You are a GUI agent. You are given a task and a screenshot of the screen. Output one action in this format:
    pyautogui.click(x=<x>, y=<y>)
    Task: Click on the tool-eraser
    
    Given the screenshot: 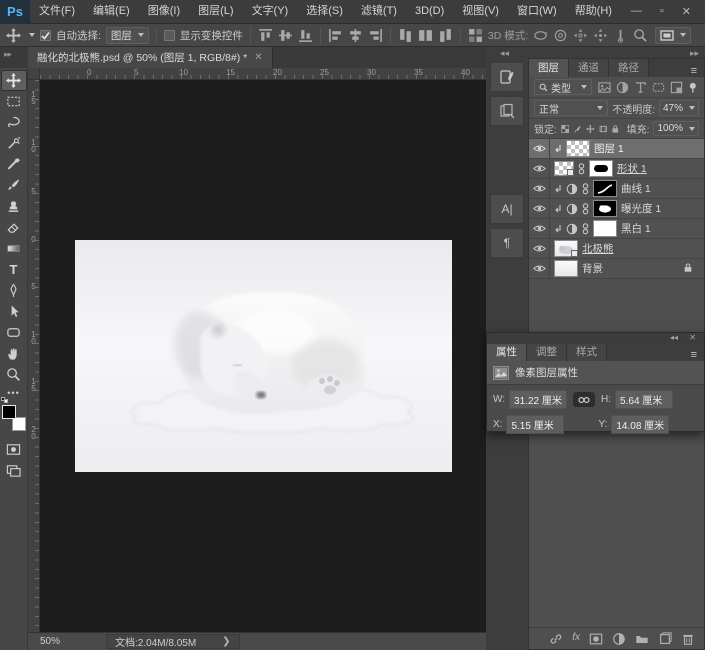 What is the action you would take?
    pyautogui.click(x=14, y=227)
    